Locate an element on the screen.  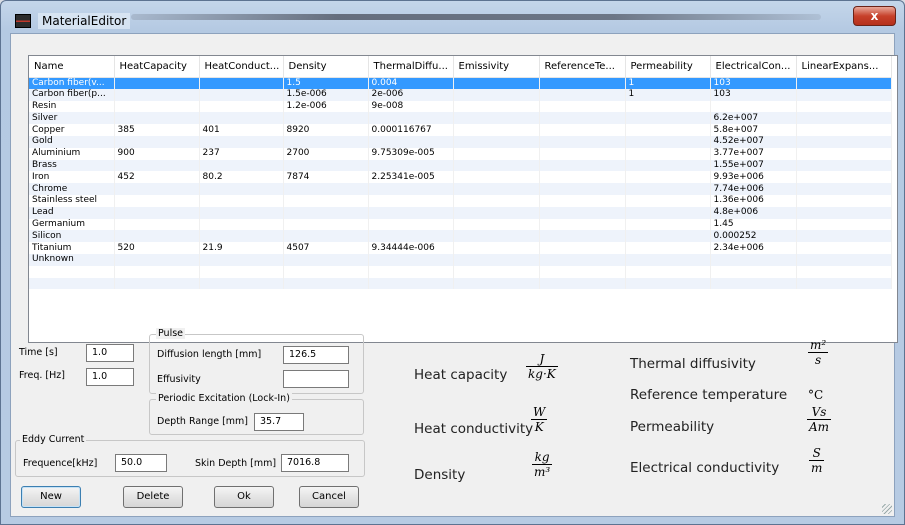
table-row: Chrome 7.74e+006 is located at coordinates (460, 189).